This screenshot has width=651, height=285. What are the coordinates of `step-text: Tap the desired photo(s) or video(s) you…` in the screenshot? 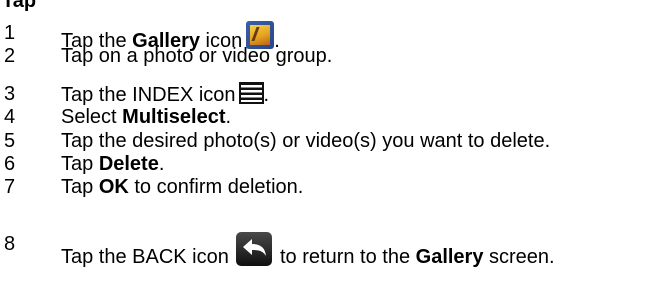 It's located at (306, 141).